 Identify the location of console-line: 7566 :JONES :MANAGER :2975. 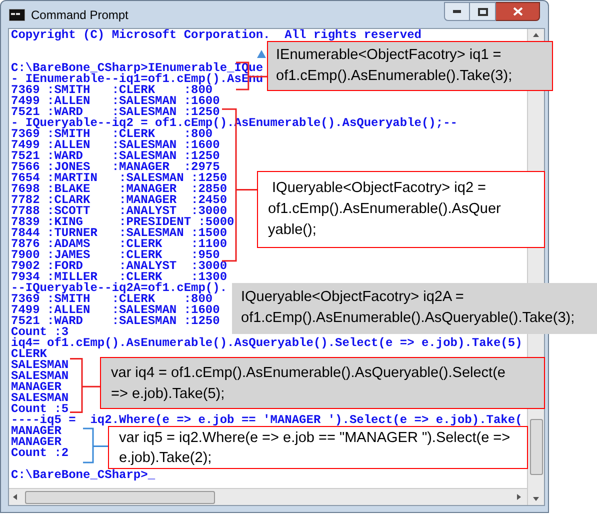
(115, 167).